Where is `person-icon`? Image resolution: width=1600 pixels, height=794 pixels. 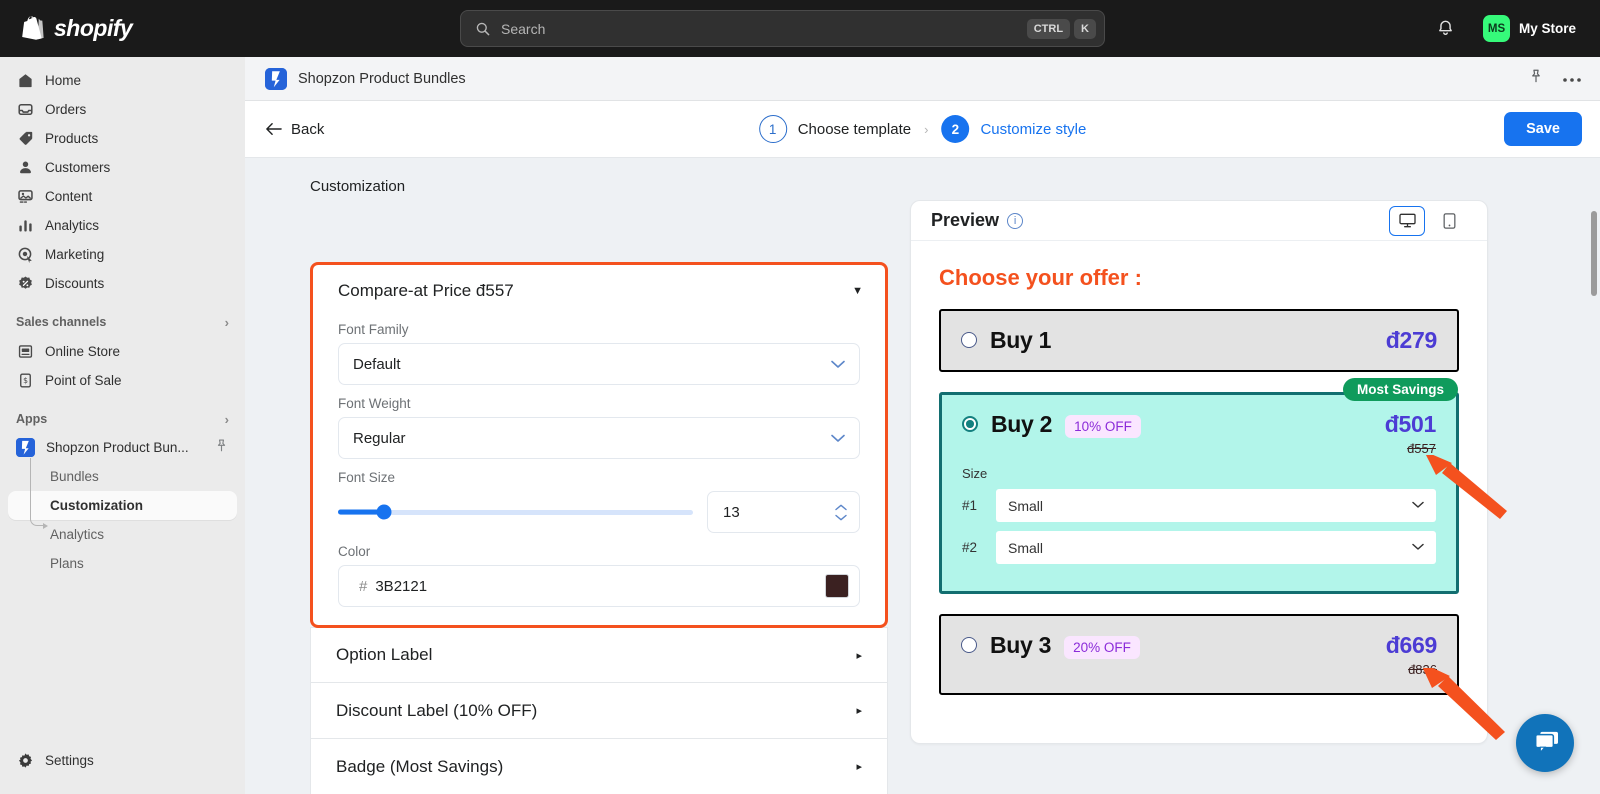
person-icon is located at coordinates (25, 167).